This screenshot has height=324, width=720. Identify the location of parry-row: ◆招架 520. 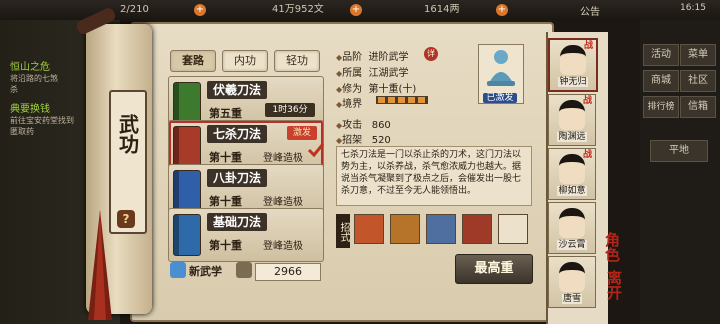
(363, 140).